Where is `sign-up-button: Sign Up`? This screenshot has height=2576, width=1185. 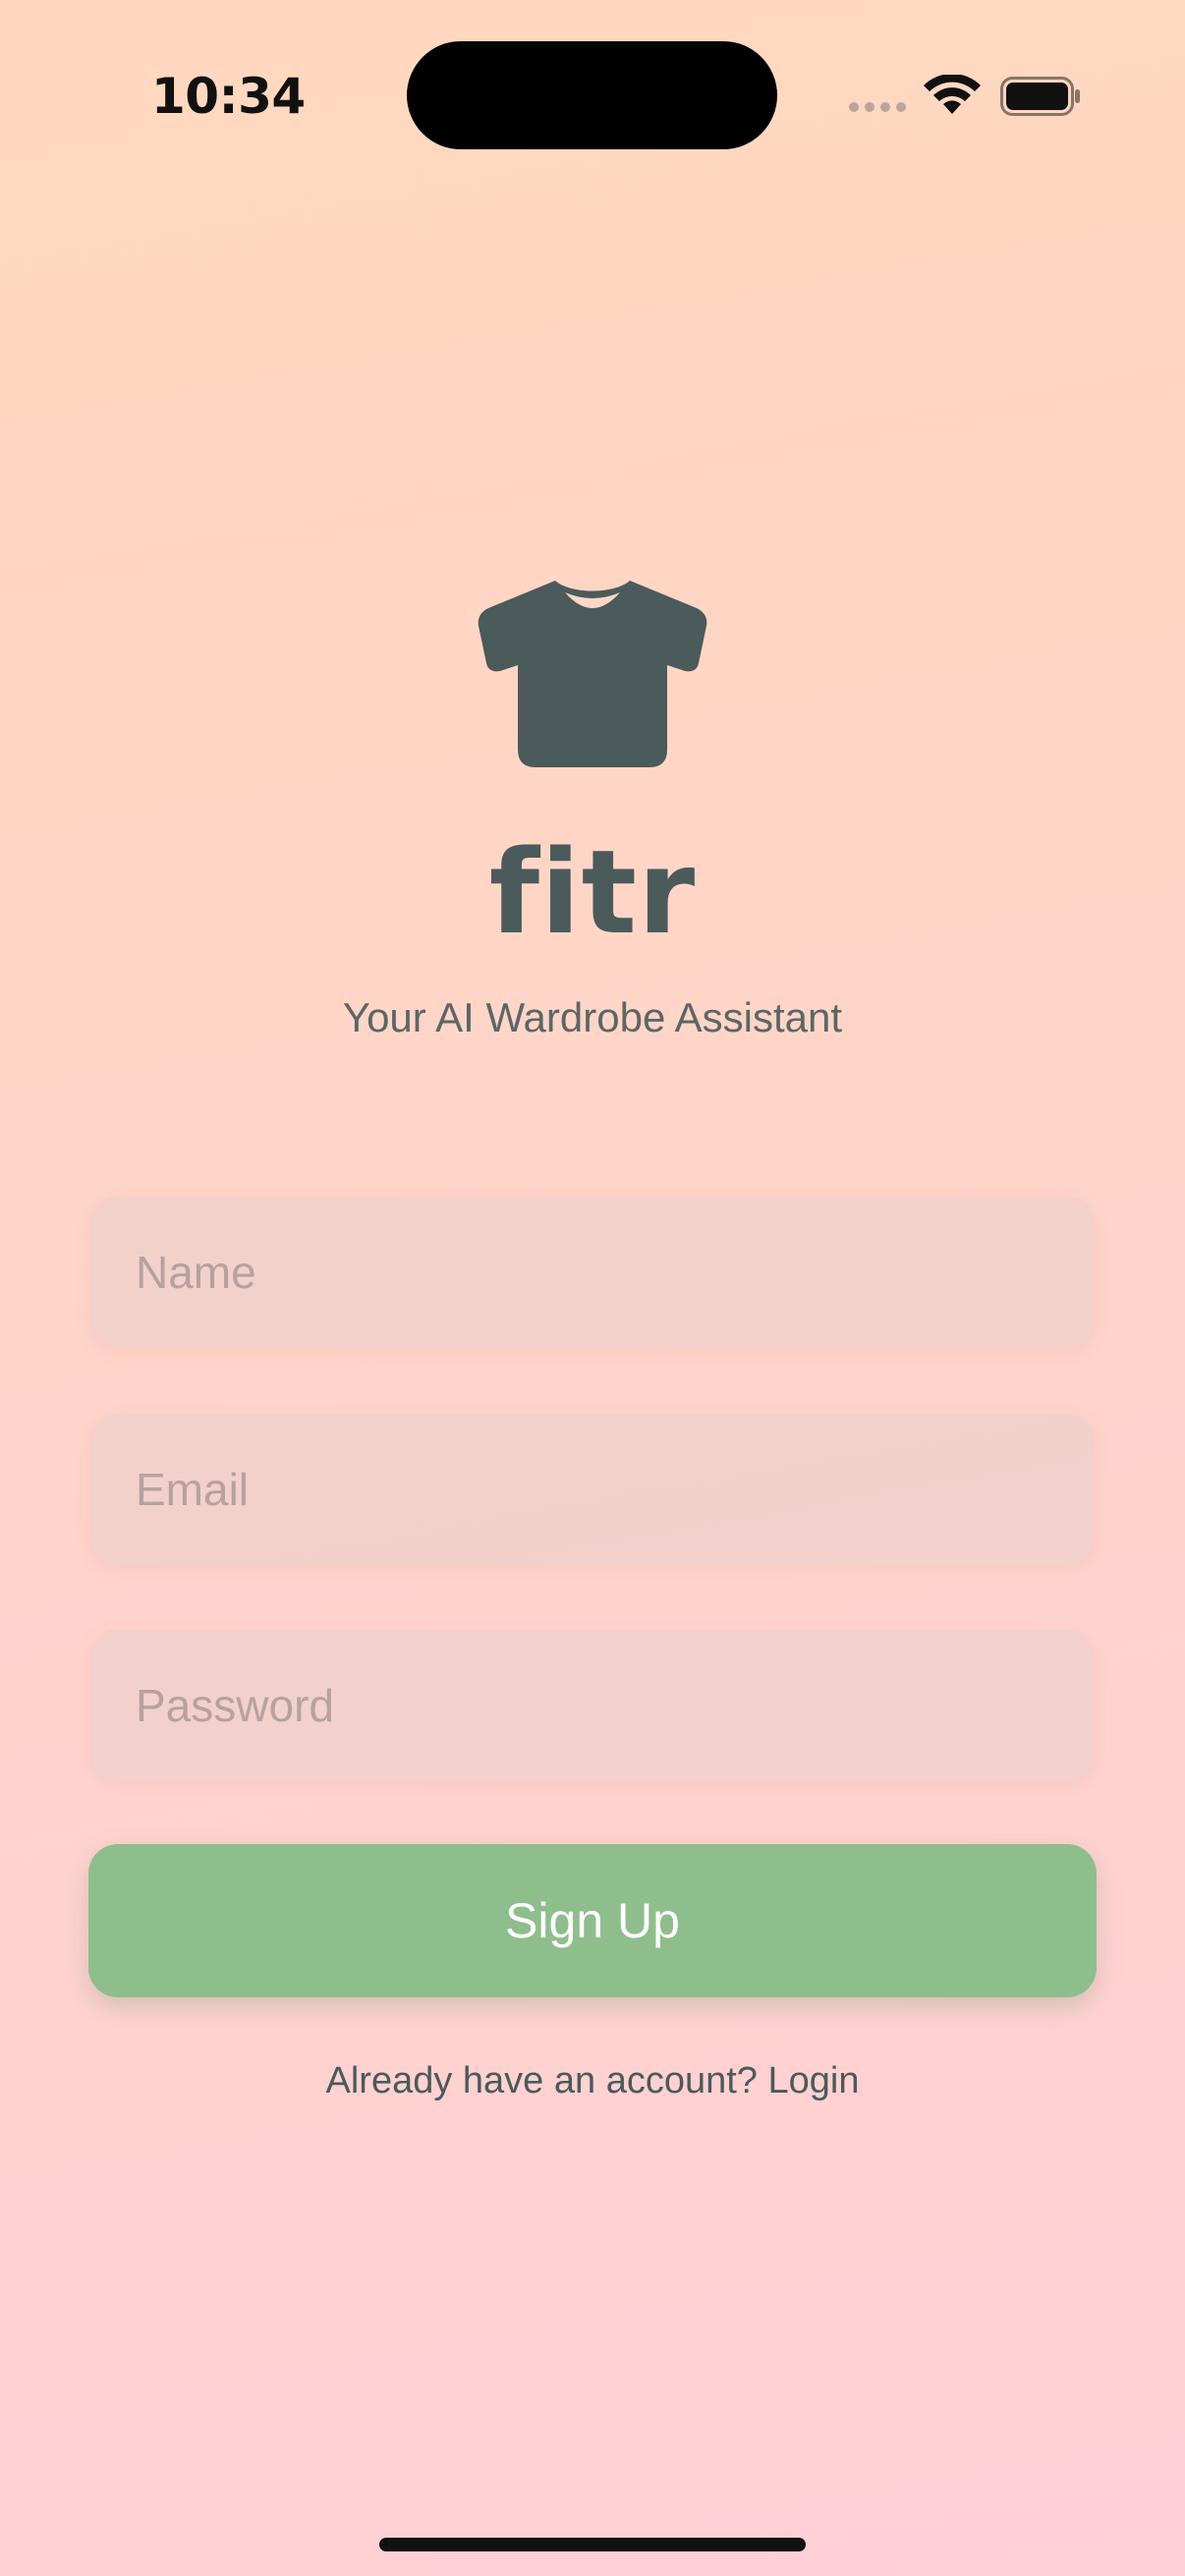
sign-up-button: Sign Up is located at coordinates (592, 1920).